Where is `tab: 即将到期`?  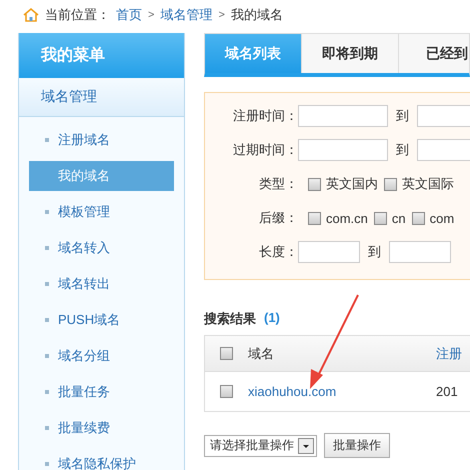 tab: 即将到期 is located at coordinates (350, 53).